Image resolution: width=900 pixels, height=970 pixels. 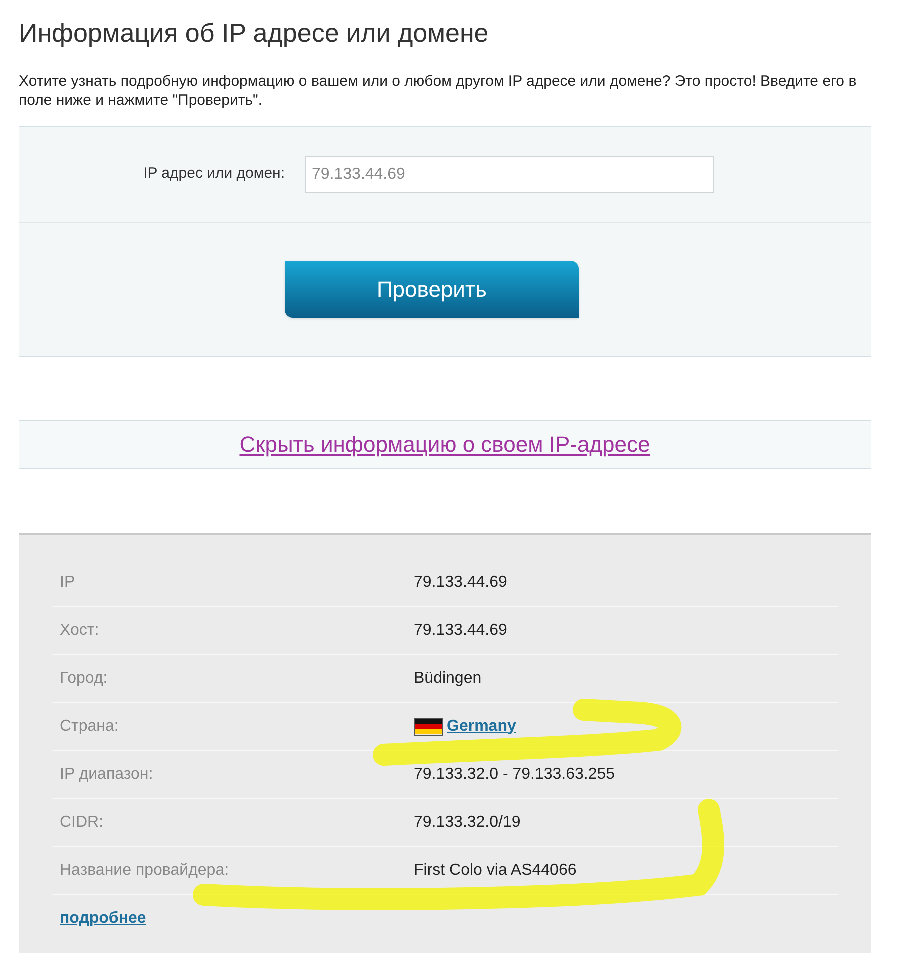 I want to click on info-value: Büdingen, so click(x=448, y=678).